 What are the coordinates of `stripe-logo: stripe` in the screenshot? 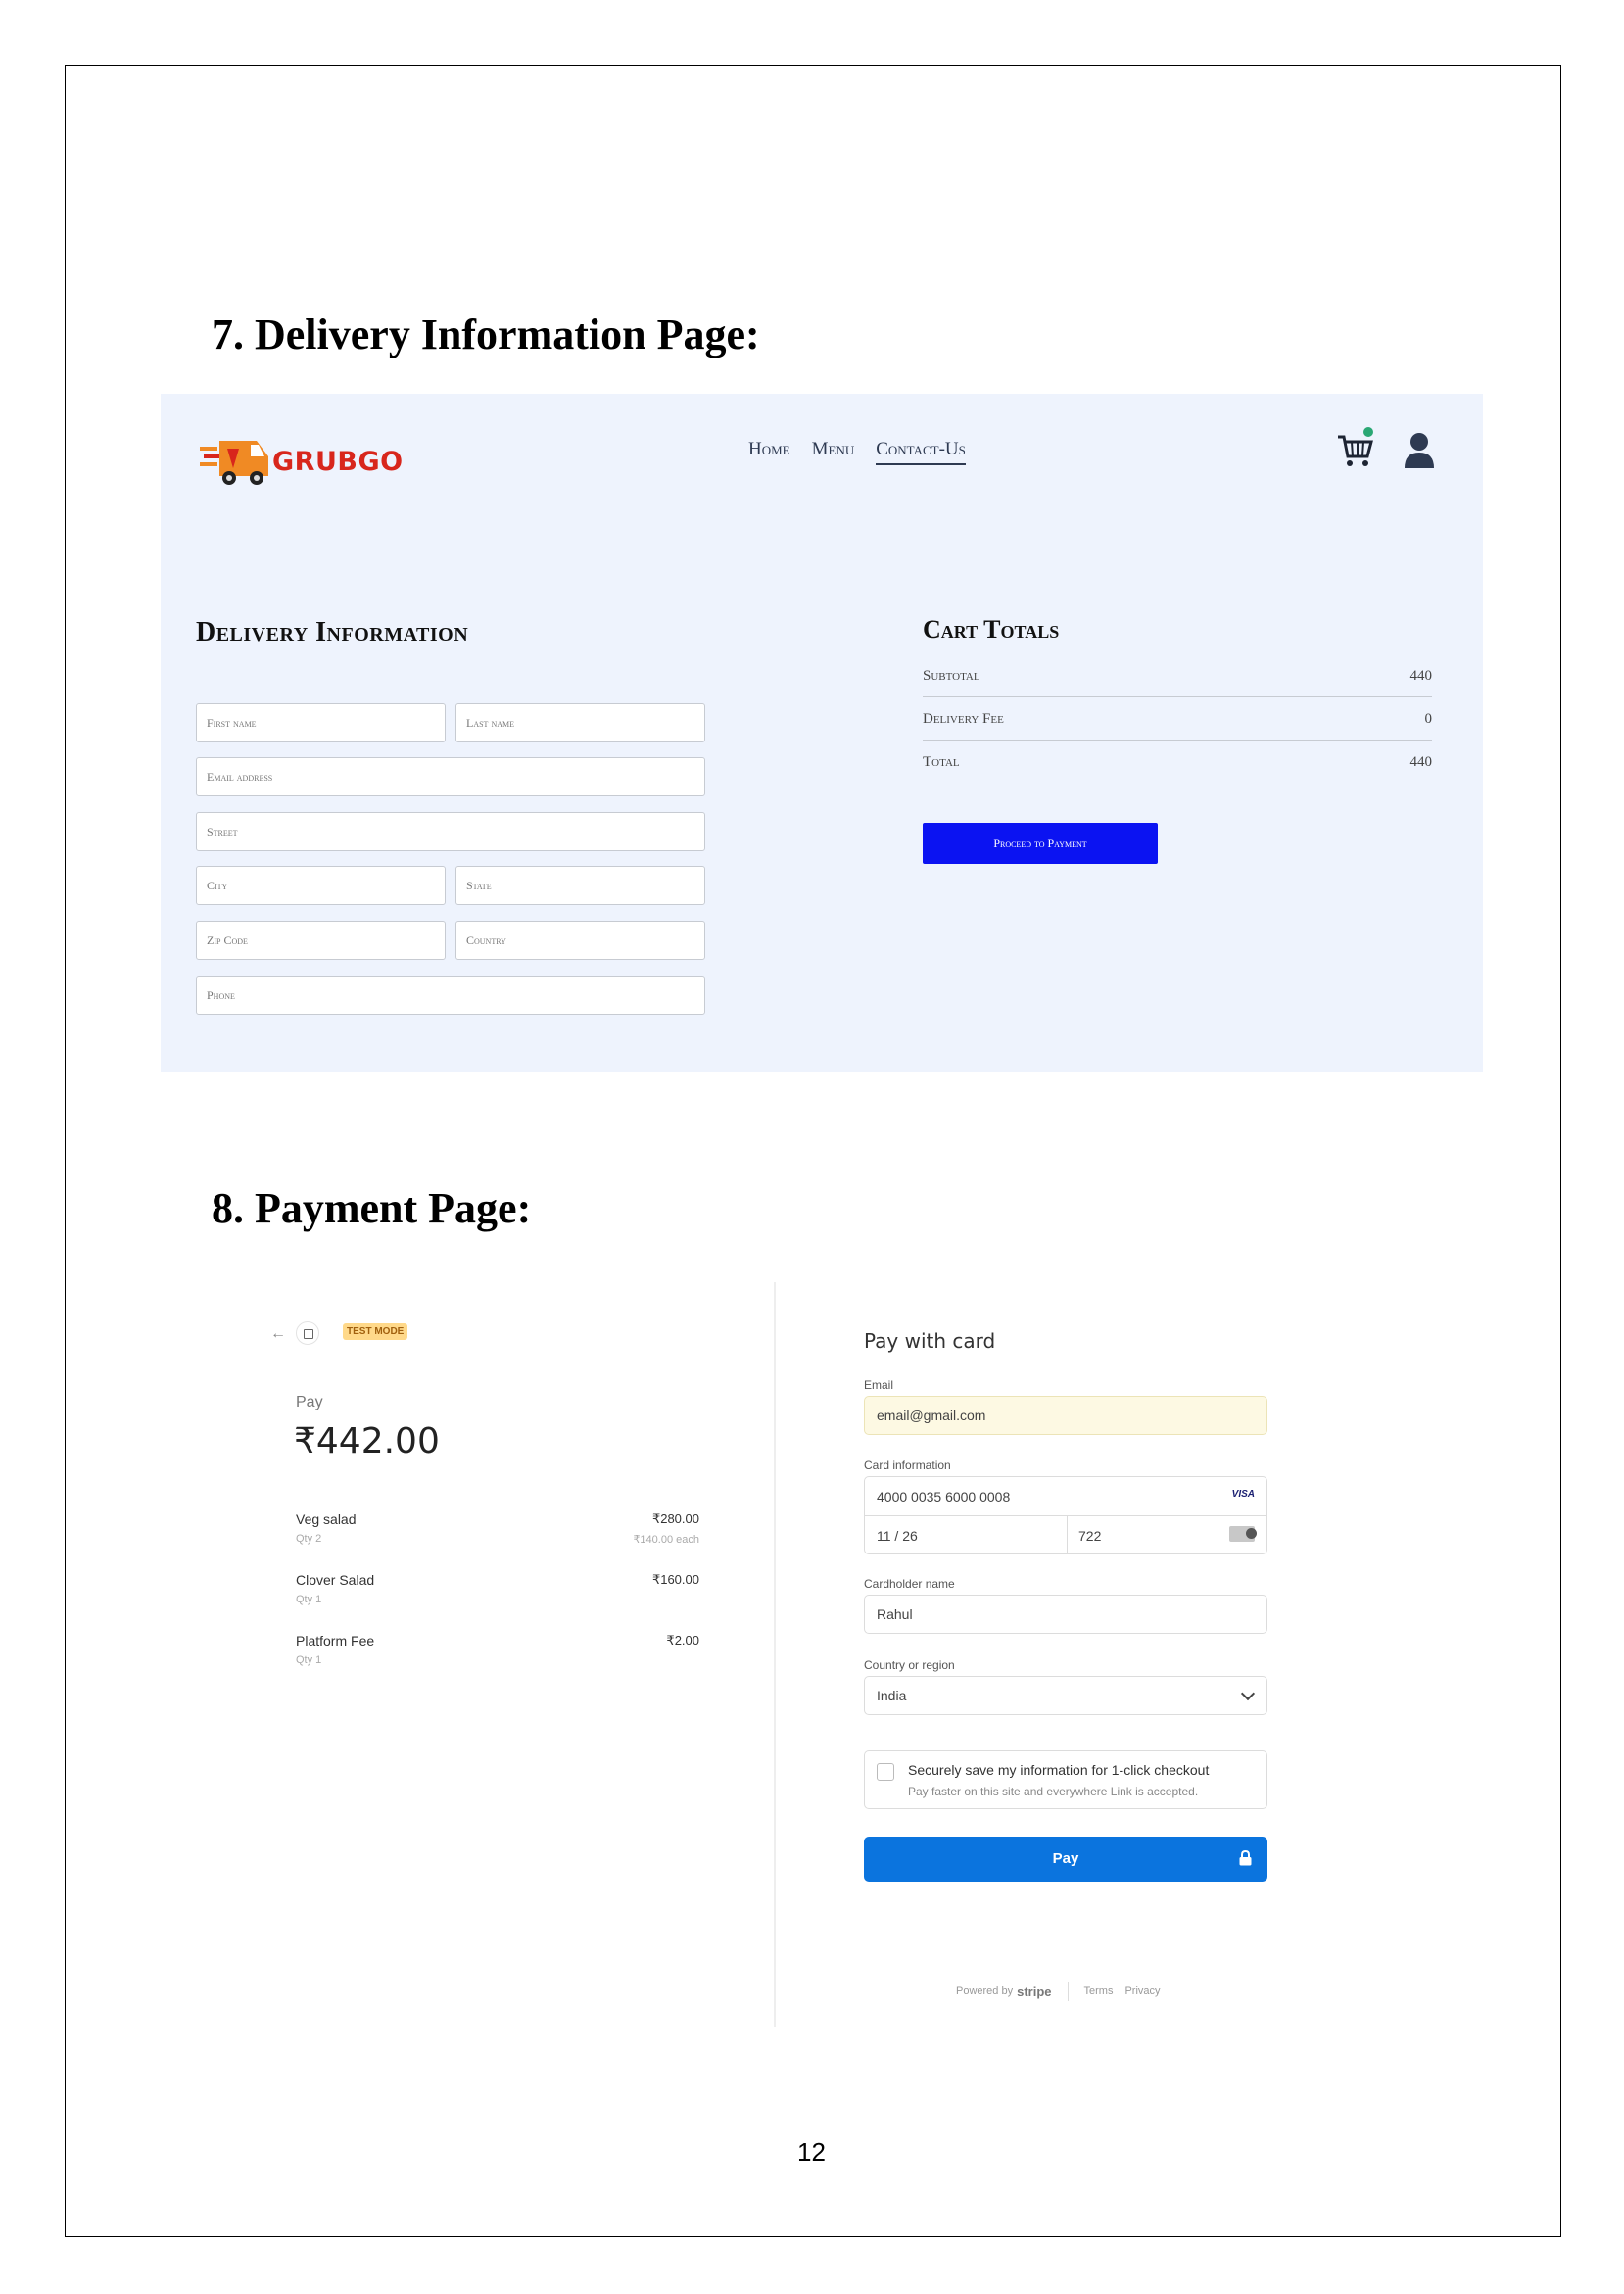 It's located at (1034, 1992).